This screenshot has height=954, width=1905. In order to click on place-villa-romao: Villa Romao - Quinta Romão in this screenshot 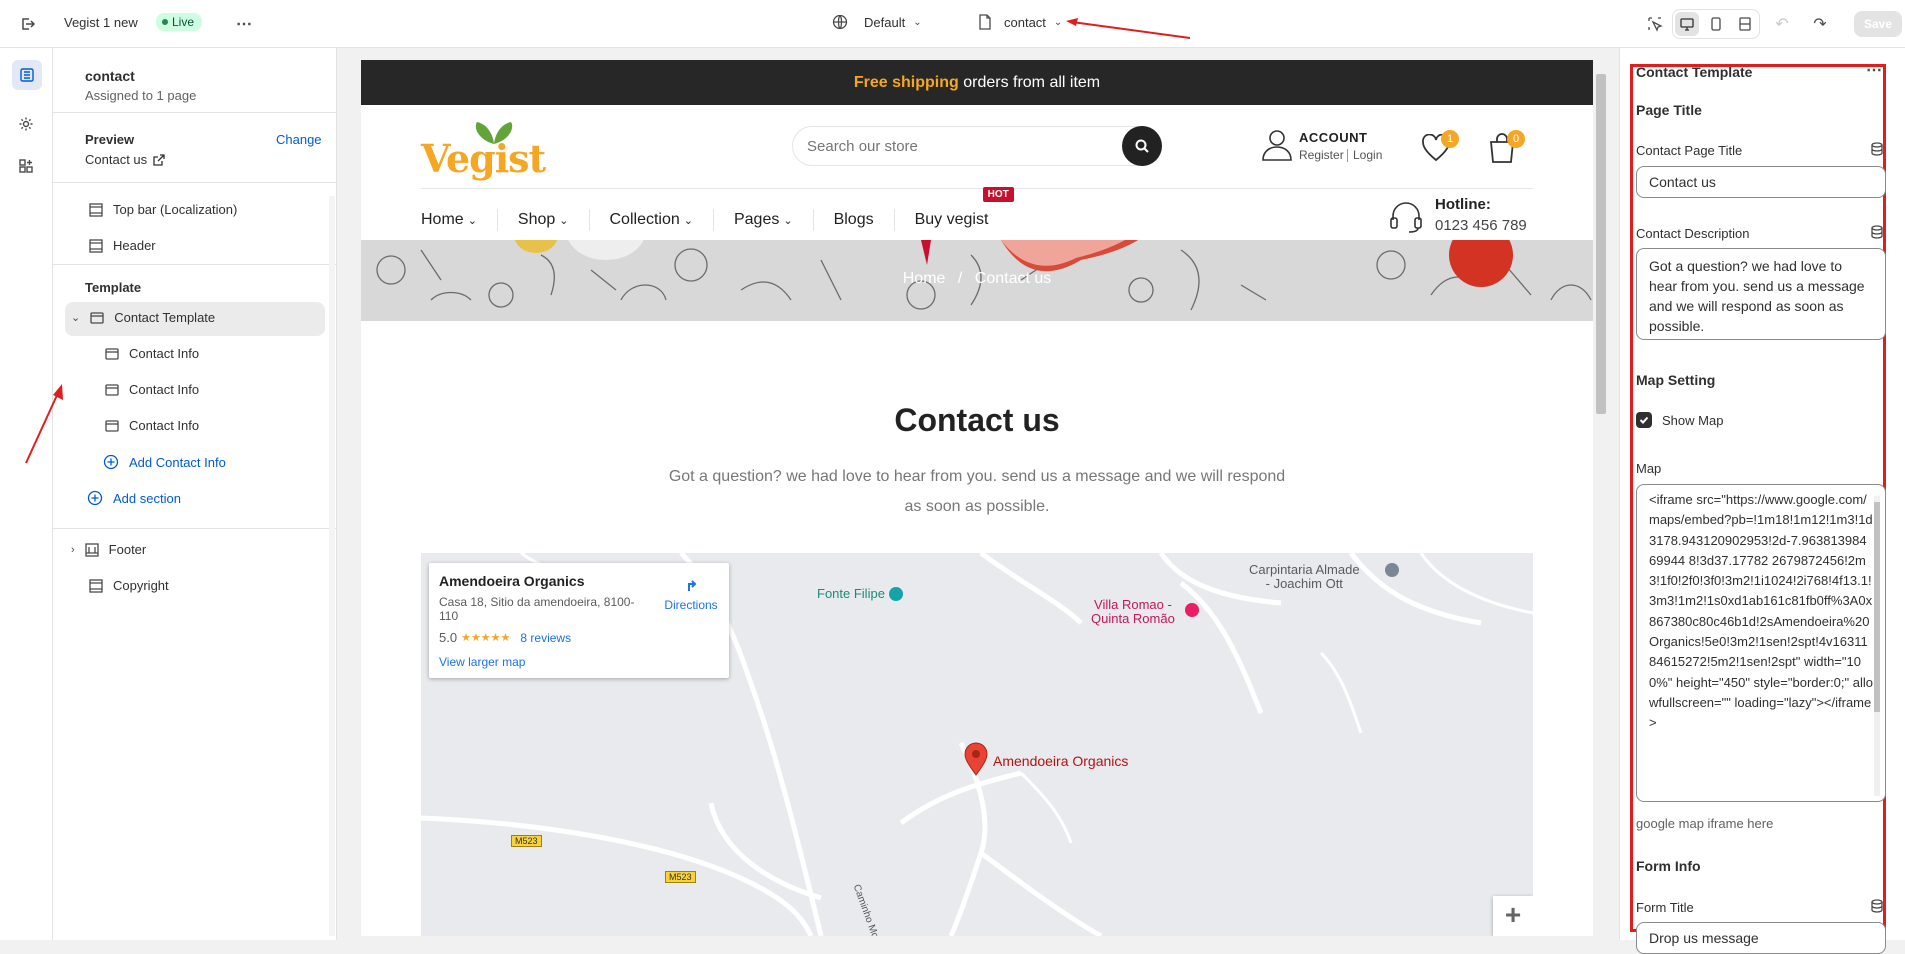, I will do `click(1133, 612)`.